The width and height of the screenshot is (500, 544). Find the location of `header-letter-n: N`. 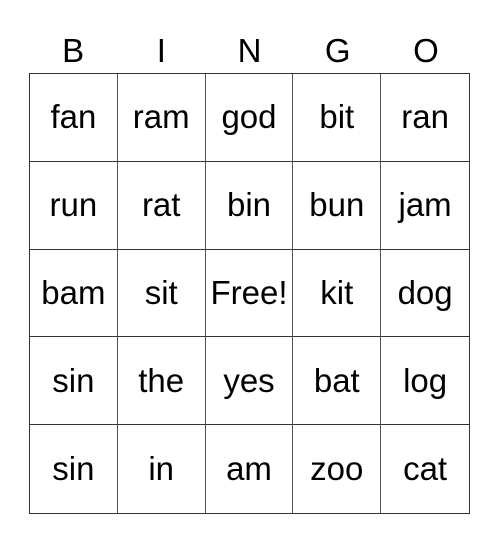

header-letter-n: N is located at coordinates (249, 50).